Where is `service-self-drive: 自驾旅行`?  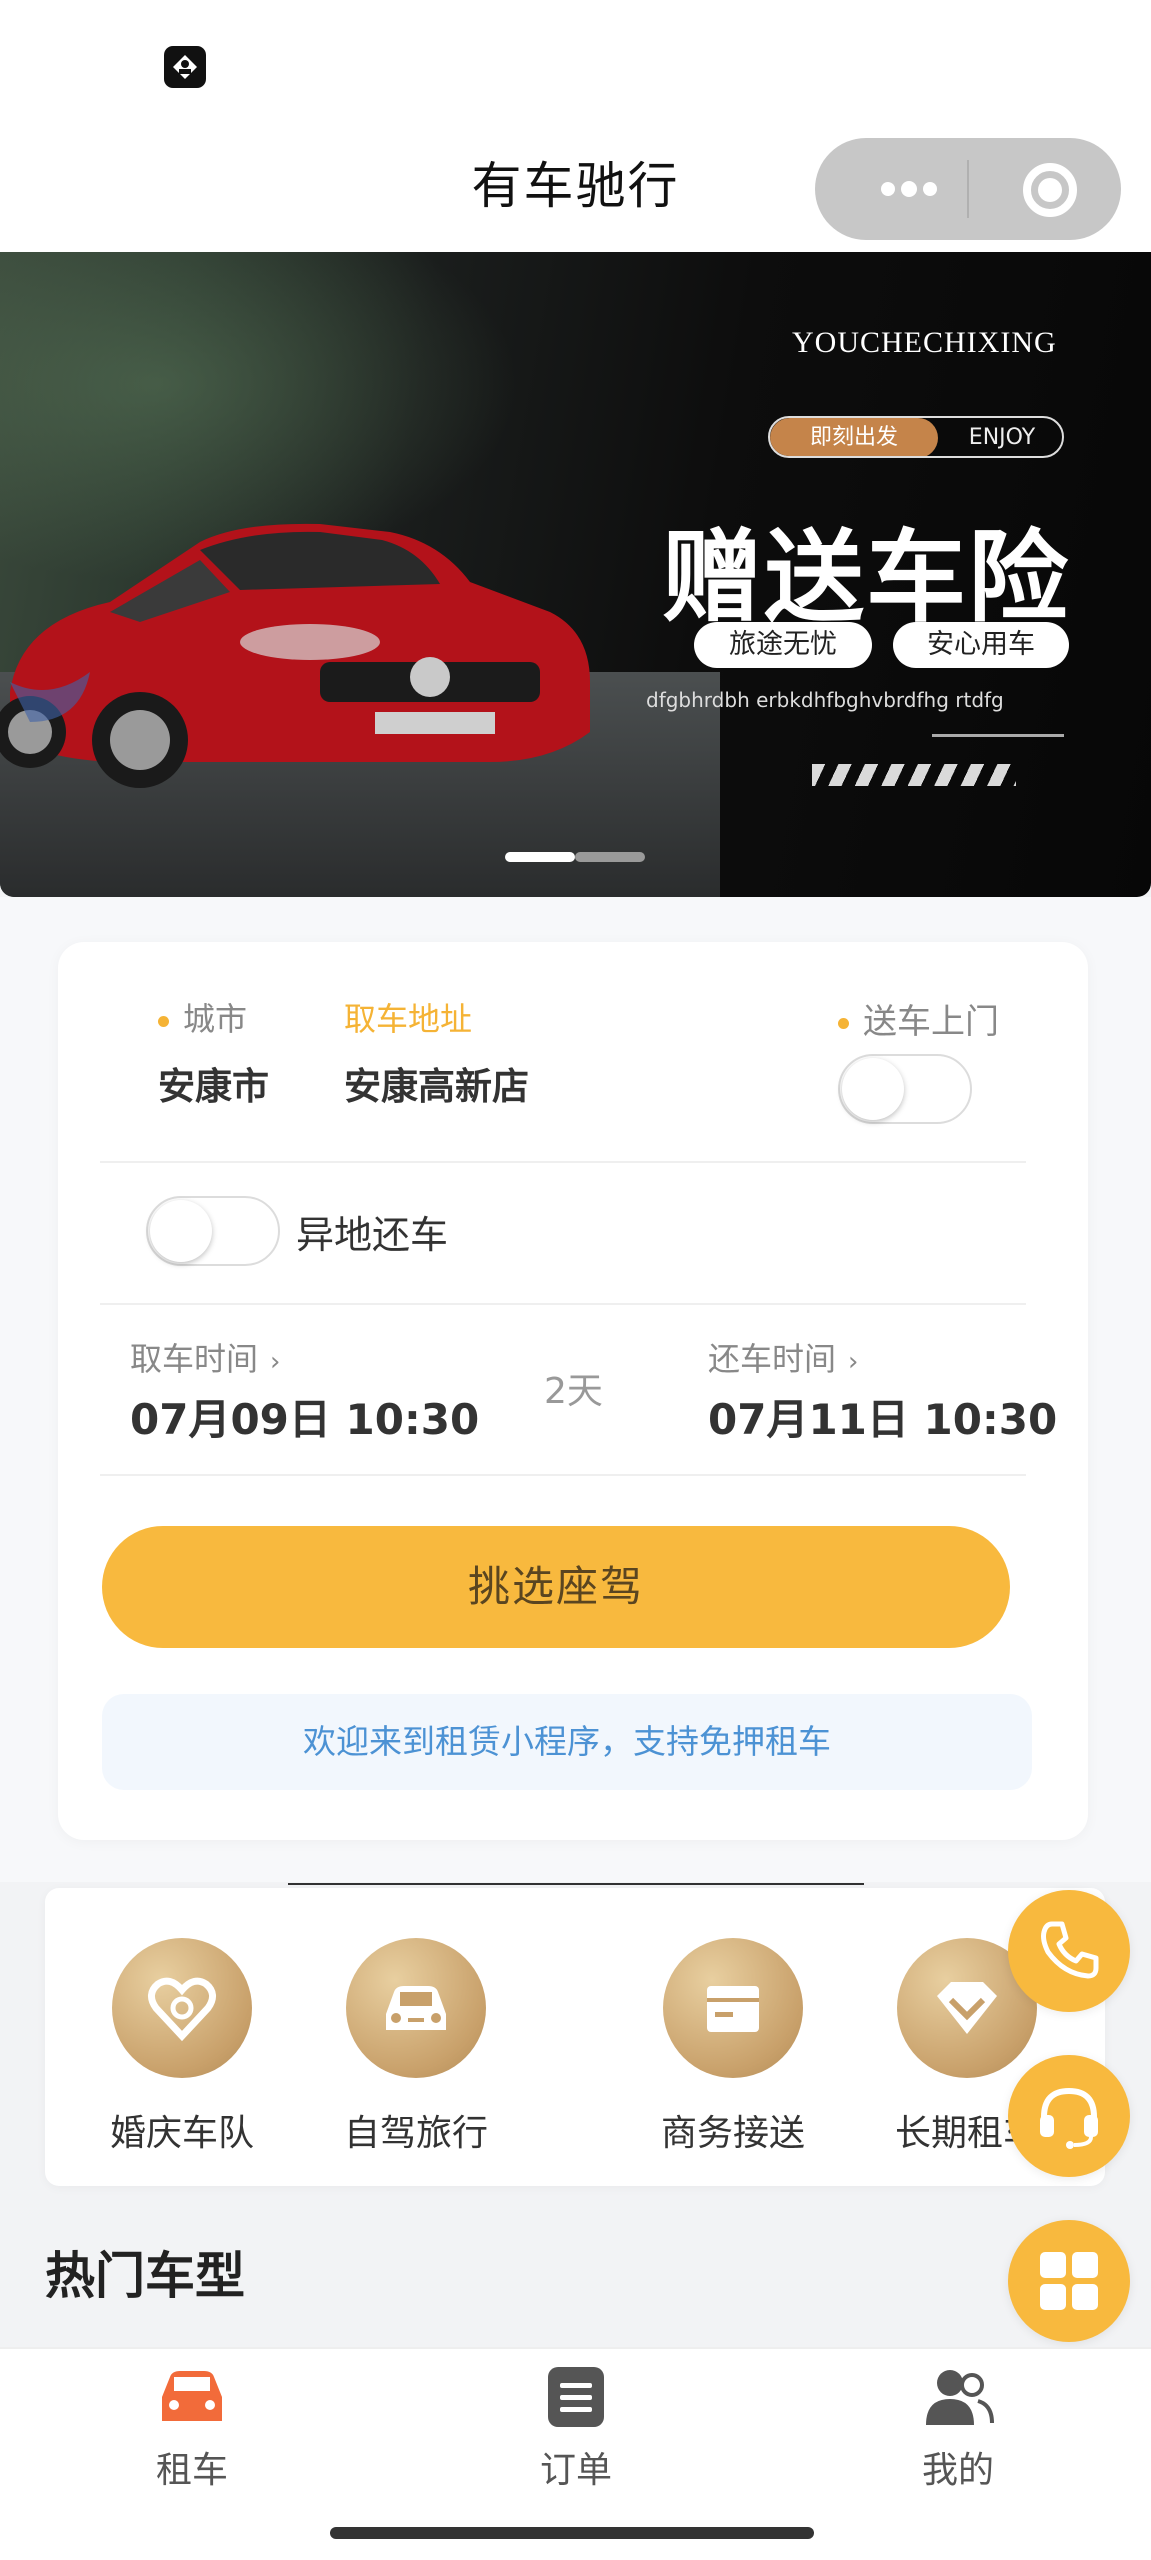
service-self-drive: 自驾旅行 is located at coordinates (416, 2047).